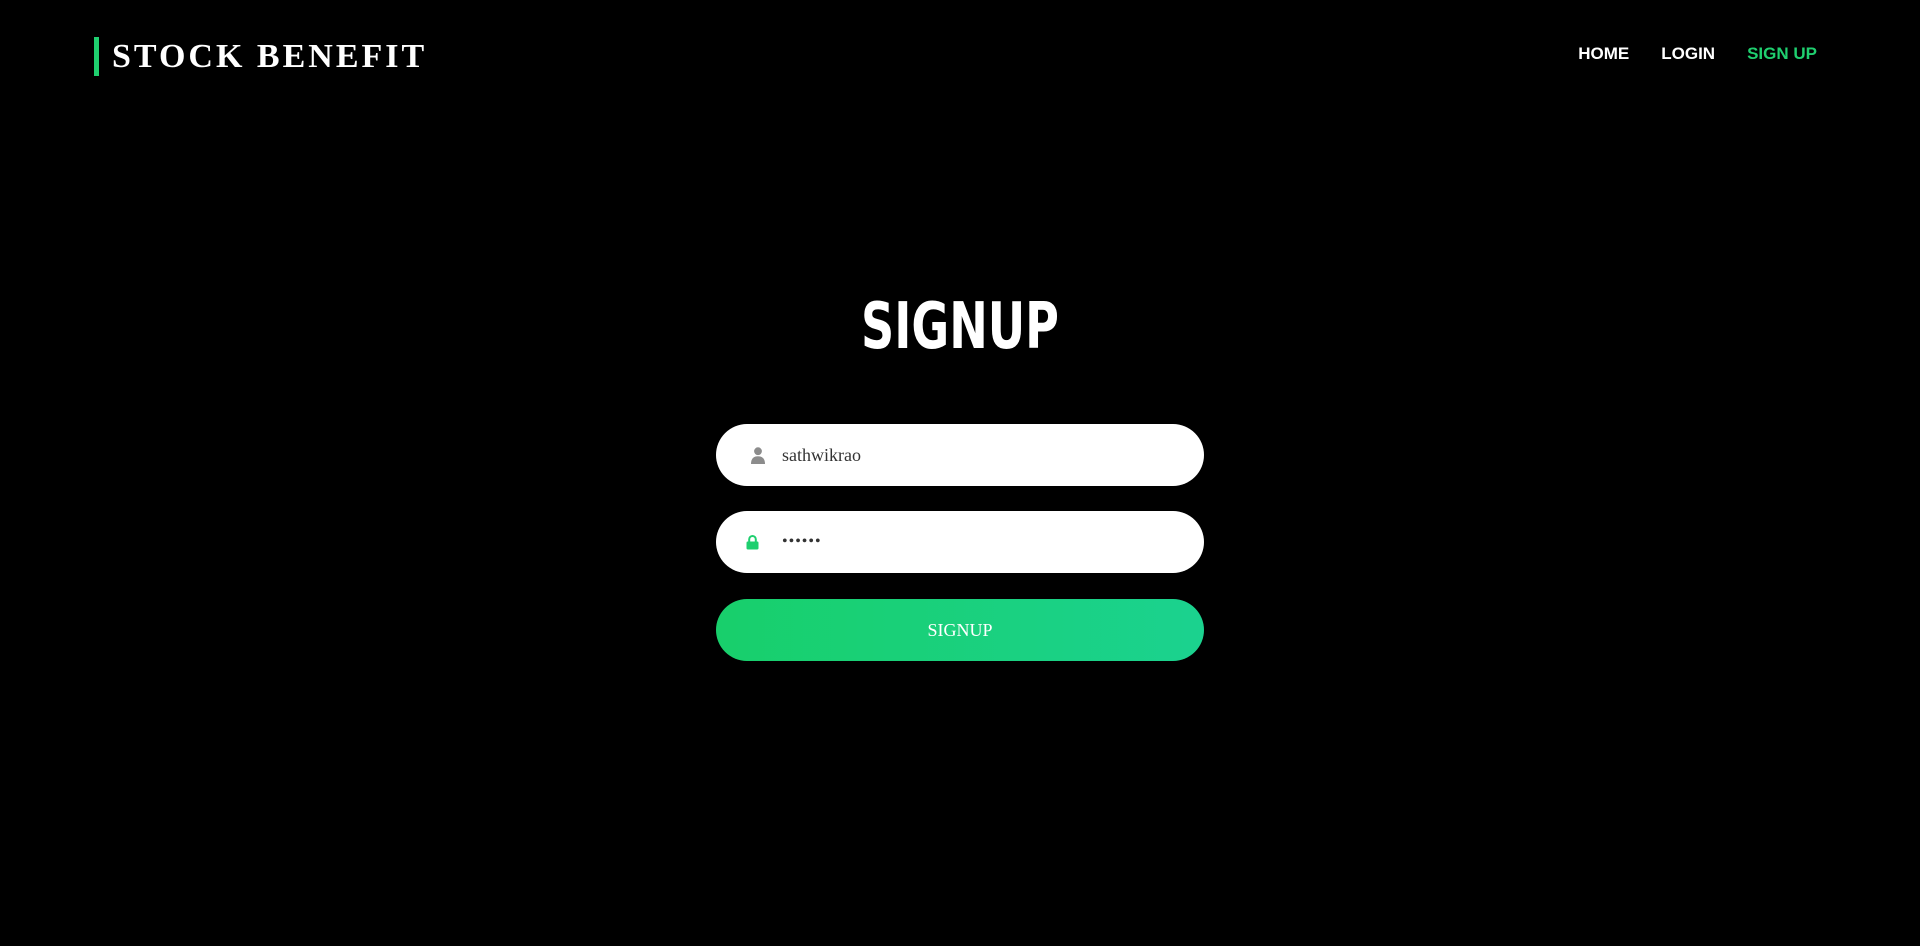 The image size is (1920, 946). What do you see at coordinates (981, 455) in the screenshot?
I see `username-input` at bounding box center [981, 455].